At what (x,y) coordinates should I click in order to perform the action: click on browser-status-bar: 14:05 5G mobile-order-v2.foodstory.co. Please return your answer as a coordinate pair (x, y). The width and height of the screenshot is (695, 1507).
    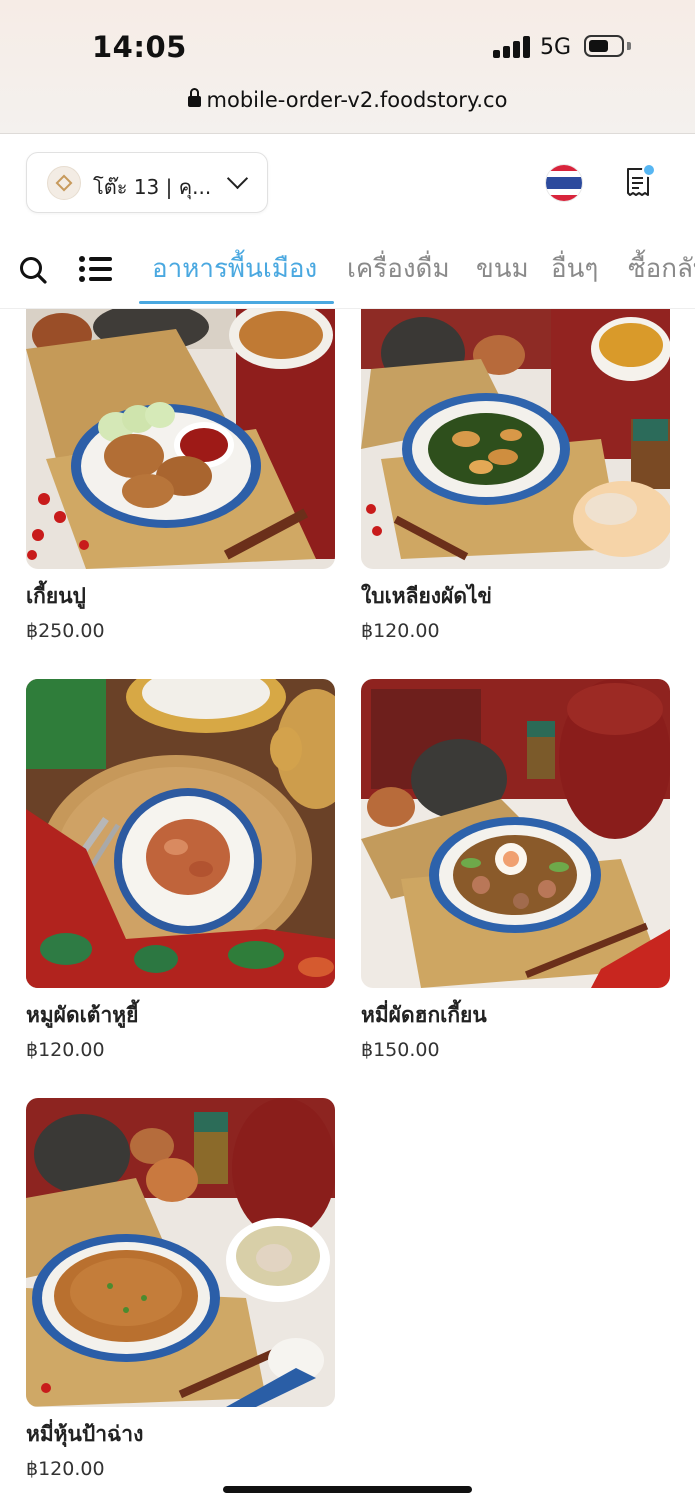
    Looking at the image, I should click on (347, 67).